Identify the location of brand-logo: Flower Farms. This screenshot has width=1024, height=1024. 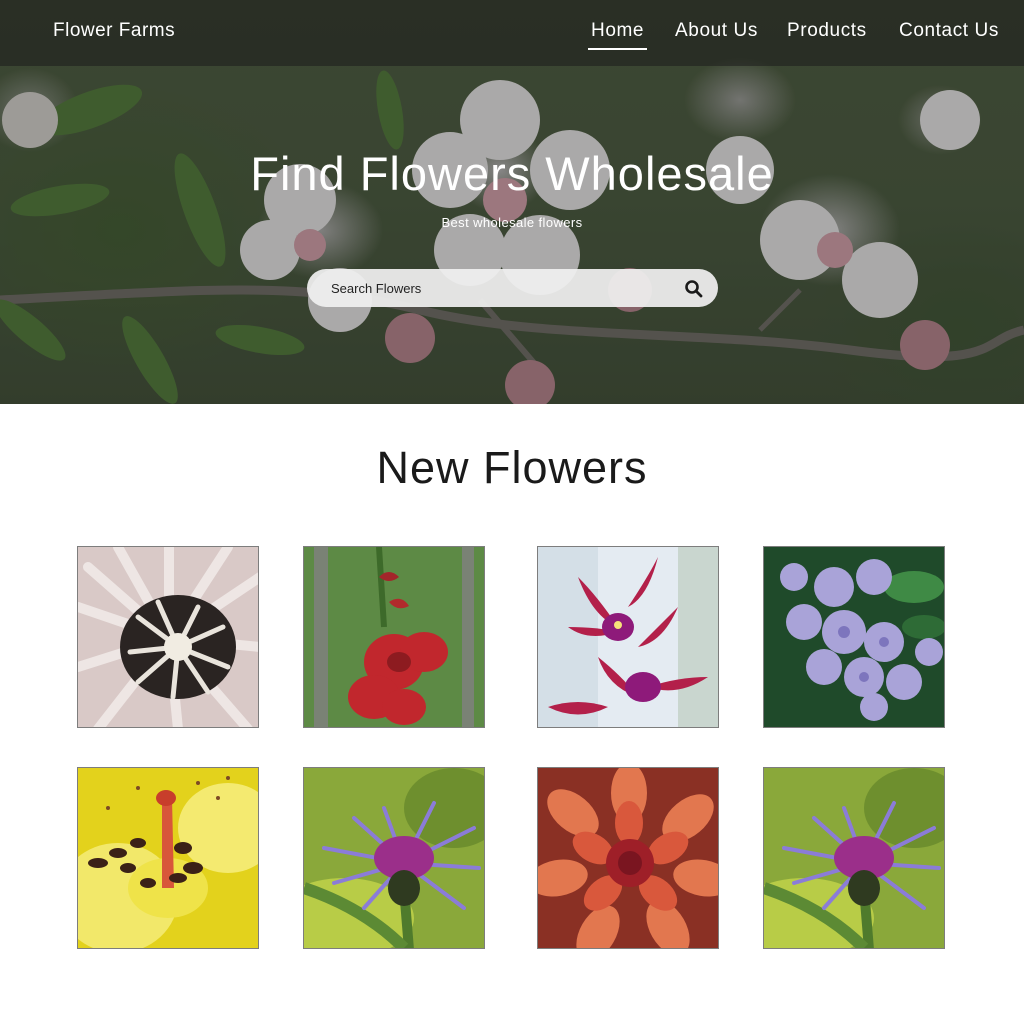
(114, 31).